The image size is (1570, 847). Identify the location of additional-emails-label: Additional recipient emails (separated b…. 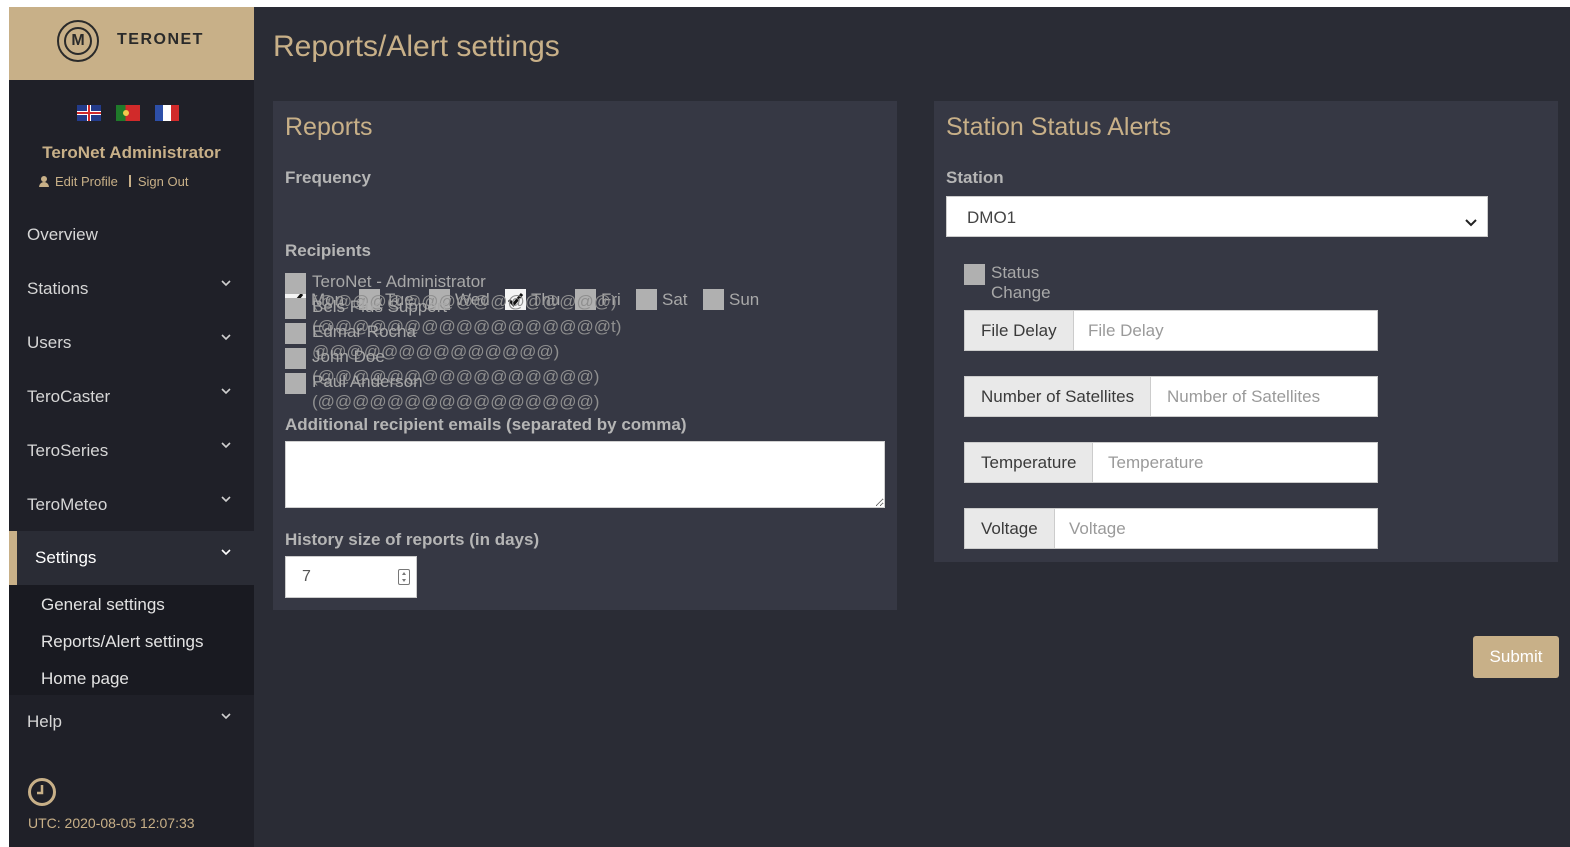
(486, 424).